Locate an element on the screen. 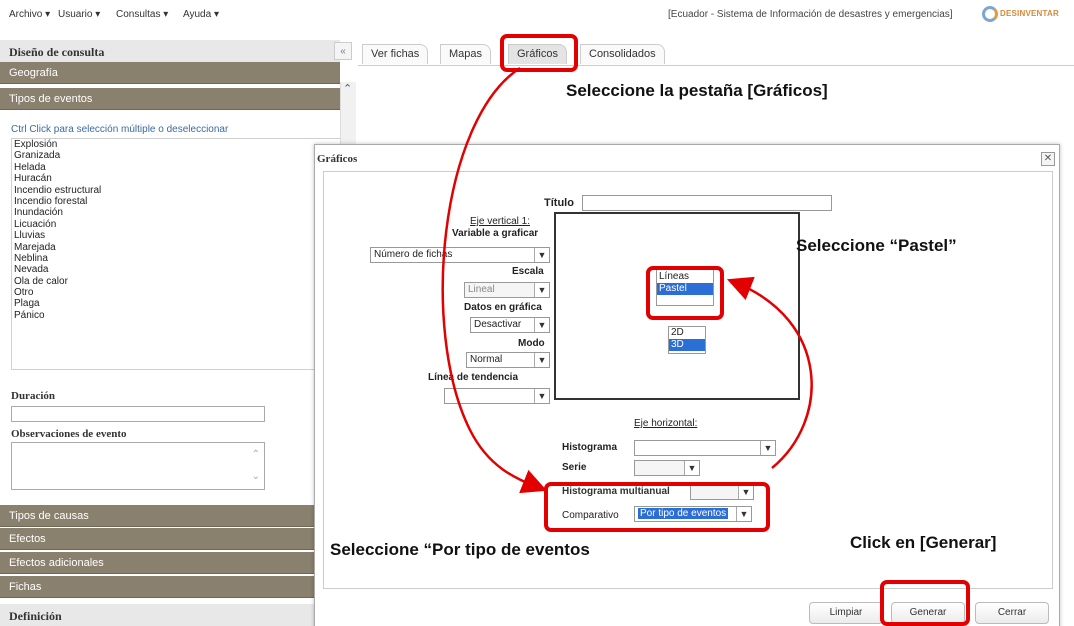 The height and width of the screenshot is (626, 1074). arrow-comparativo-to-pastel is located at coordinates (770, 372).